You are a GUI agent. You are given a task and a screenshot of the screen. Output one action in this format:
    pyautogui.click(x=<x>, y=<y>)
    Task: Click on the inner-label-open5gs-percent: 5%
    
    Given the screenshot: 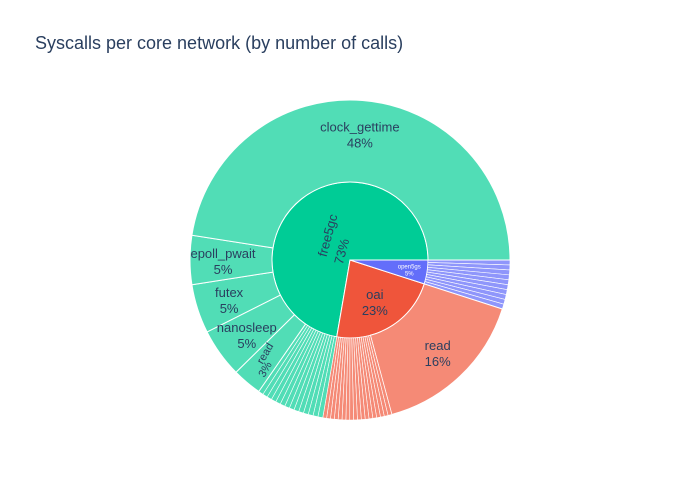 What is the action you would take?
    pyautogui.click(x=409, y=274)
    